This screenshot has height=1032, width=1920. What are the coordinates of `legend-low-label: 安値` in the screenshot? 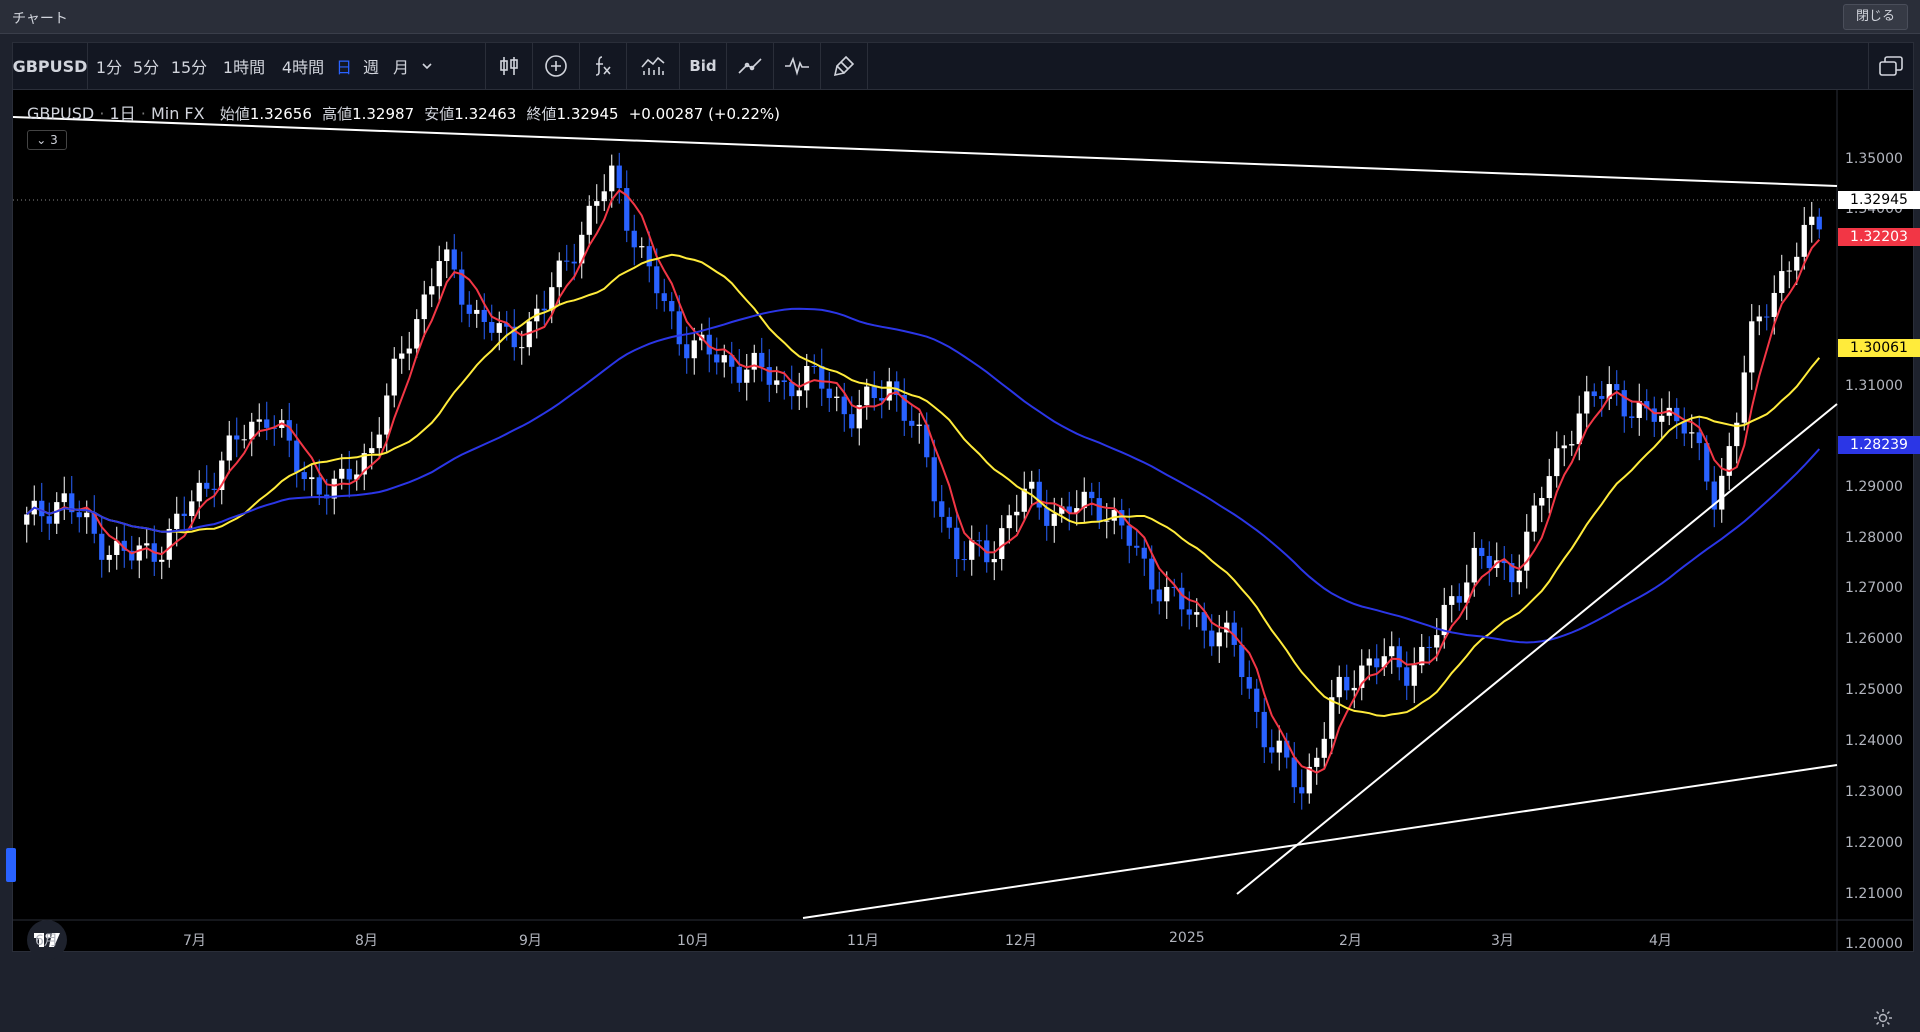 It's located at (439, 114).